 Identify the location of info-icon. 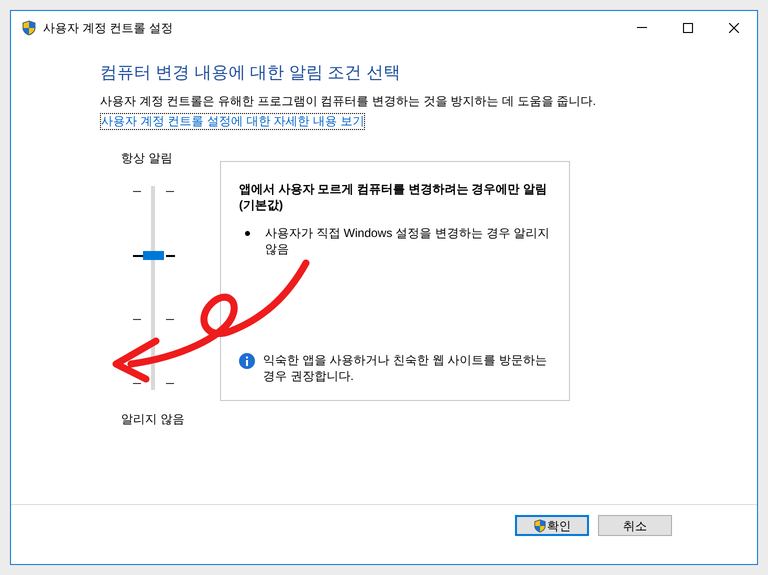
(247, 361).